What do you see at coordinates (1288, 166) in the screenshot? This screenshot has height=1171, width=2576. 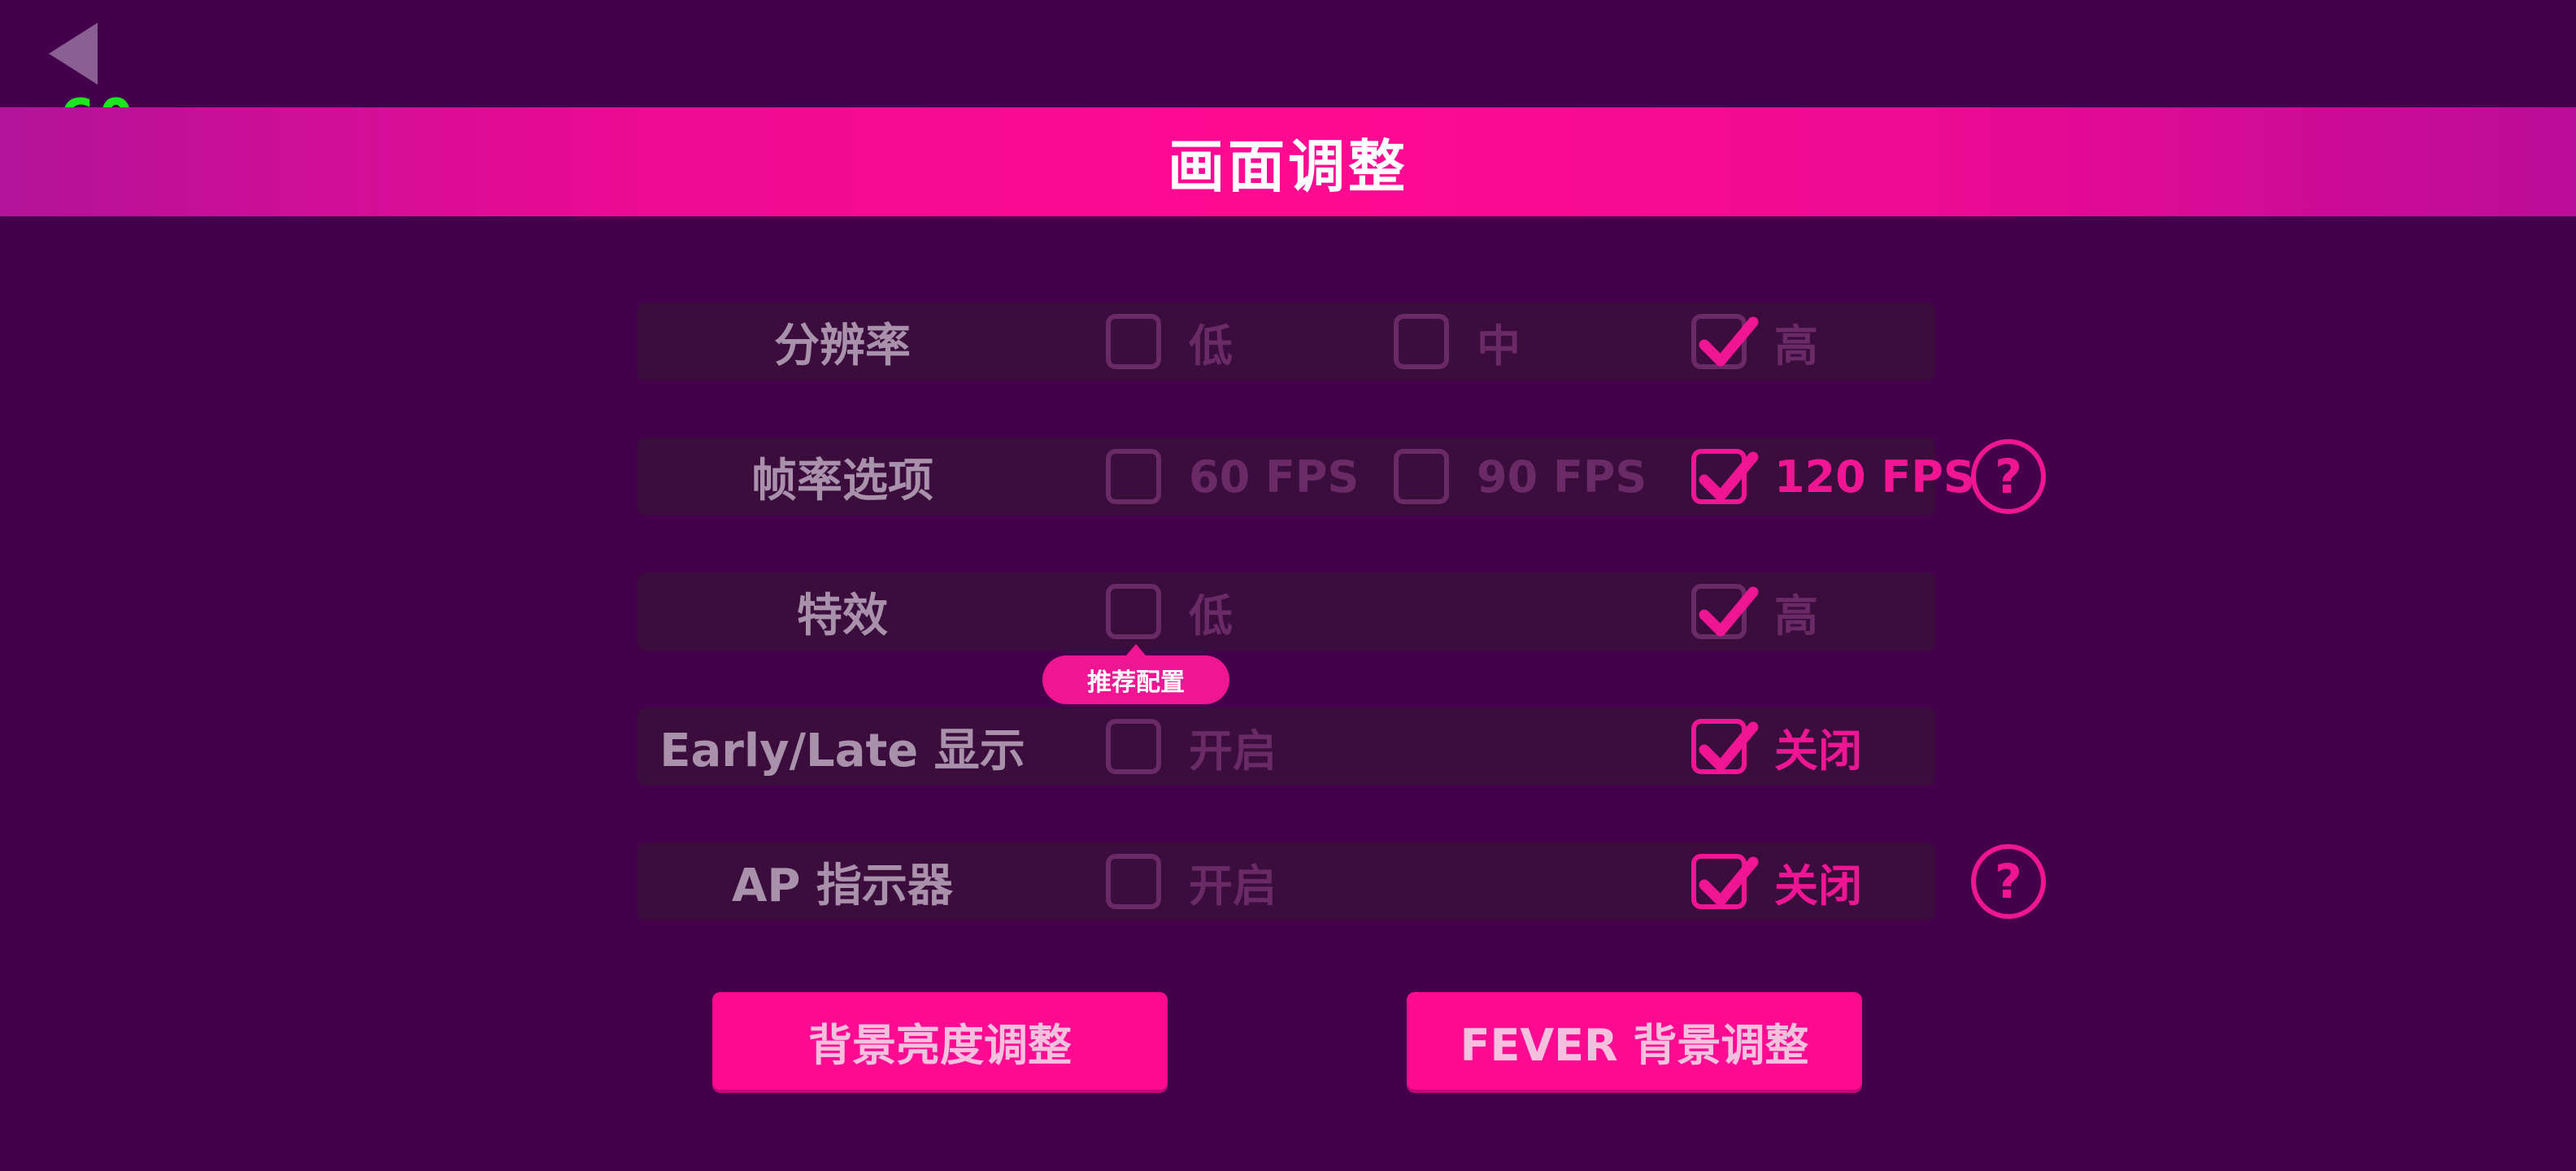 I see `page-title: 画面调整` at bounding box center [1288, 166].